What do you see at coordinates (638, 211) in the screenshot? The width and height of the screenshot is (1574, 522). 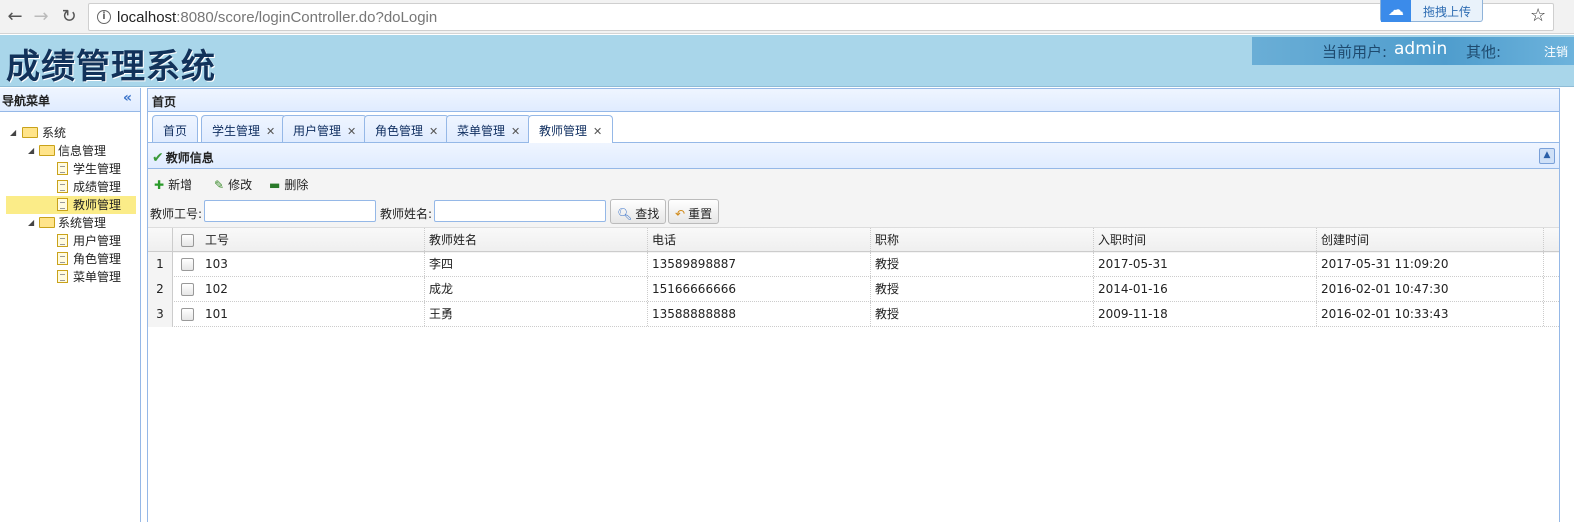 I see `search-button: 🔍︎ 查找` at bounding box center [638, 211].